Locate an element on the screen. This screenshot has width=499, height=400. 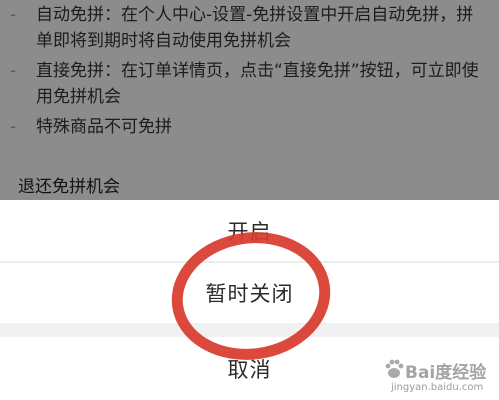
watermark-brand: Bai度经验 is located at coordinates (446, 373).